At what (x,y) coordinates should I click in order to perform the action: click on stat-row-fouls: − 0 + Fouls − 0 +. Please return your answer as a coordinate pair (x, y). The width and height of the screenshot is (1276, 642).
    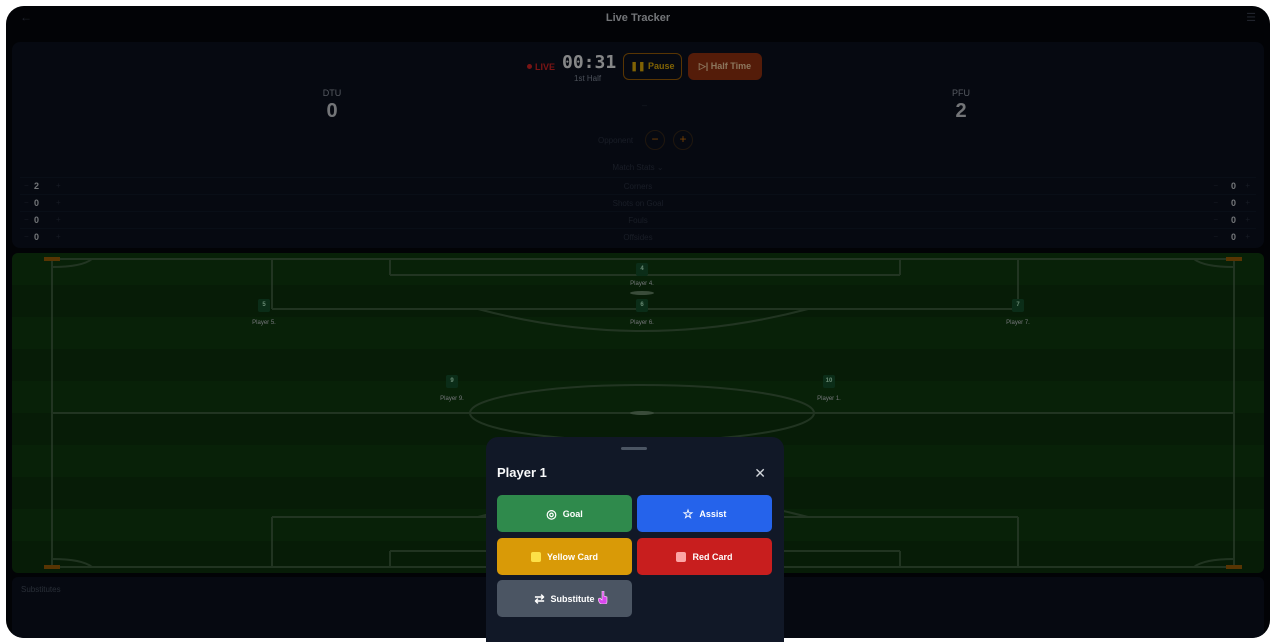
    Looking at the image, I should click on (638, 219).